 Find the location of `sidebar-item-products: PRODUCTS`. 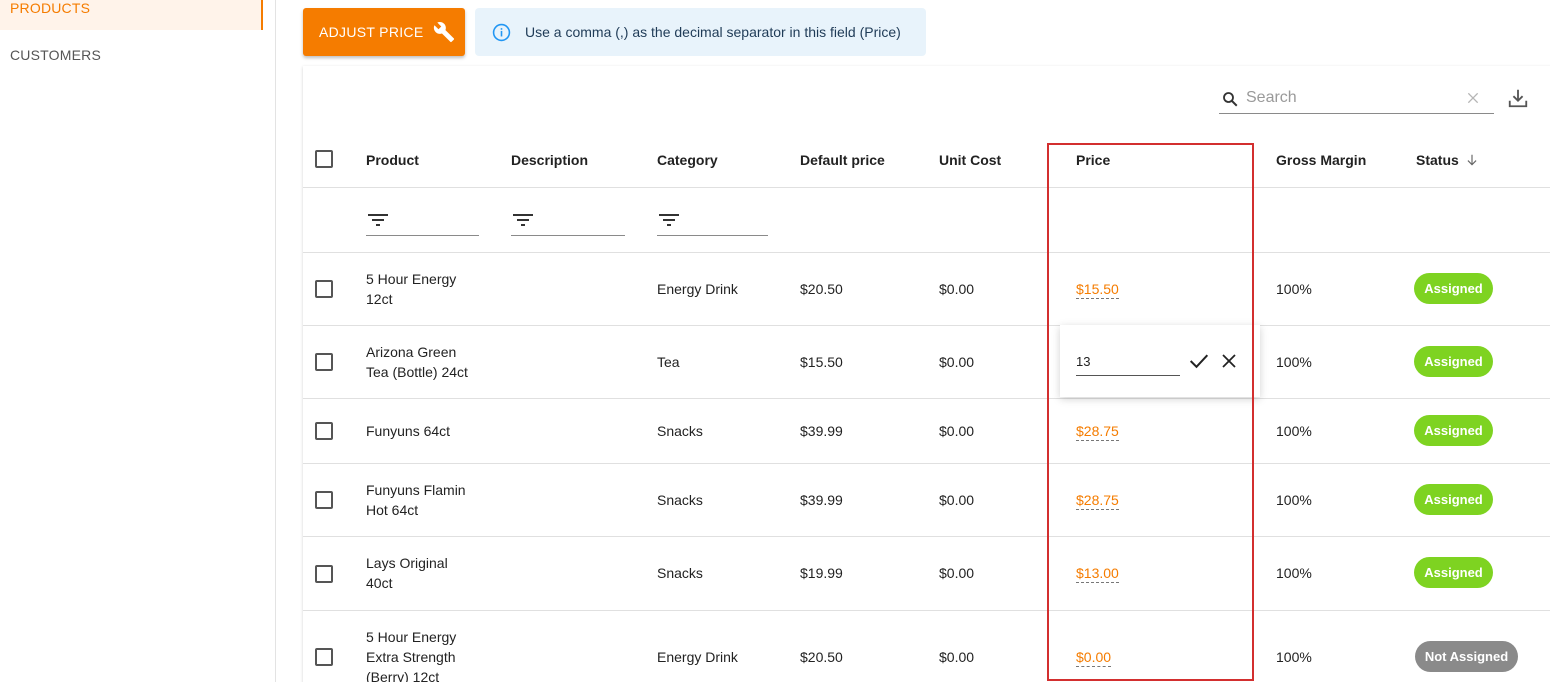

sidebar-item-products: PRODUCTS is located at coordinates (131, 15).